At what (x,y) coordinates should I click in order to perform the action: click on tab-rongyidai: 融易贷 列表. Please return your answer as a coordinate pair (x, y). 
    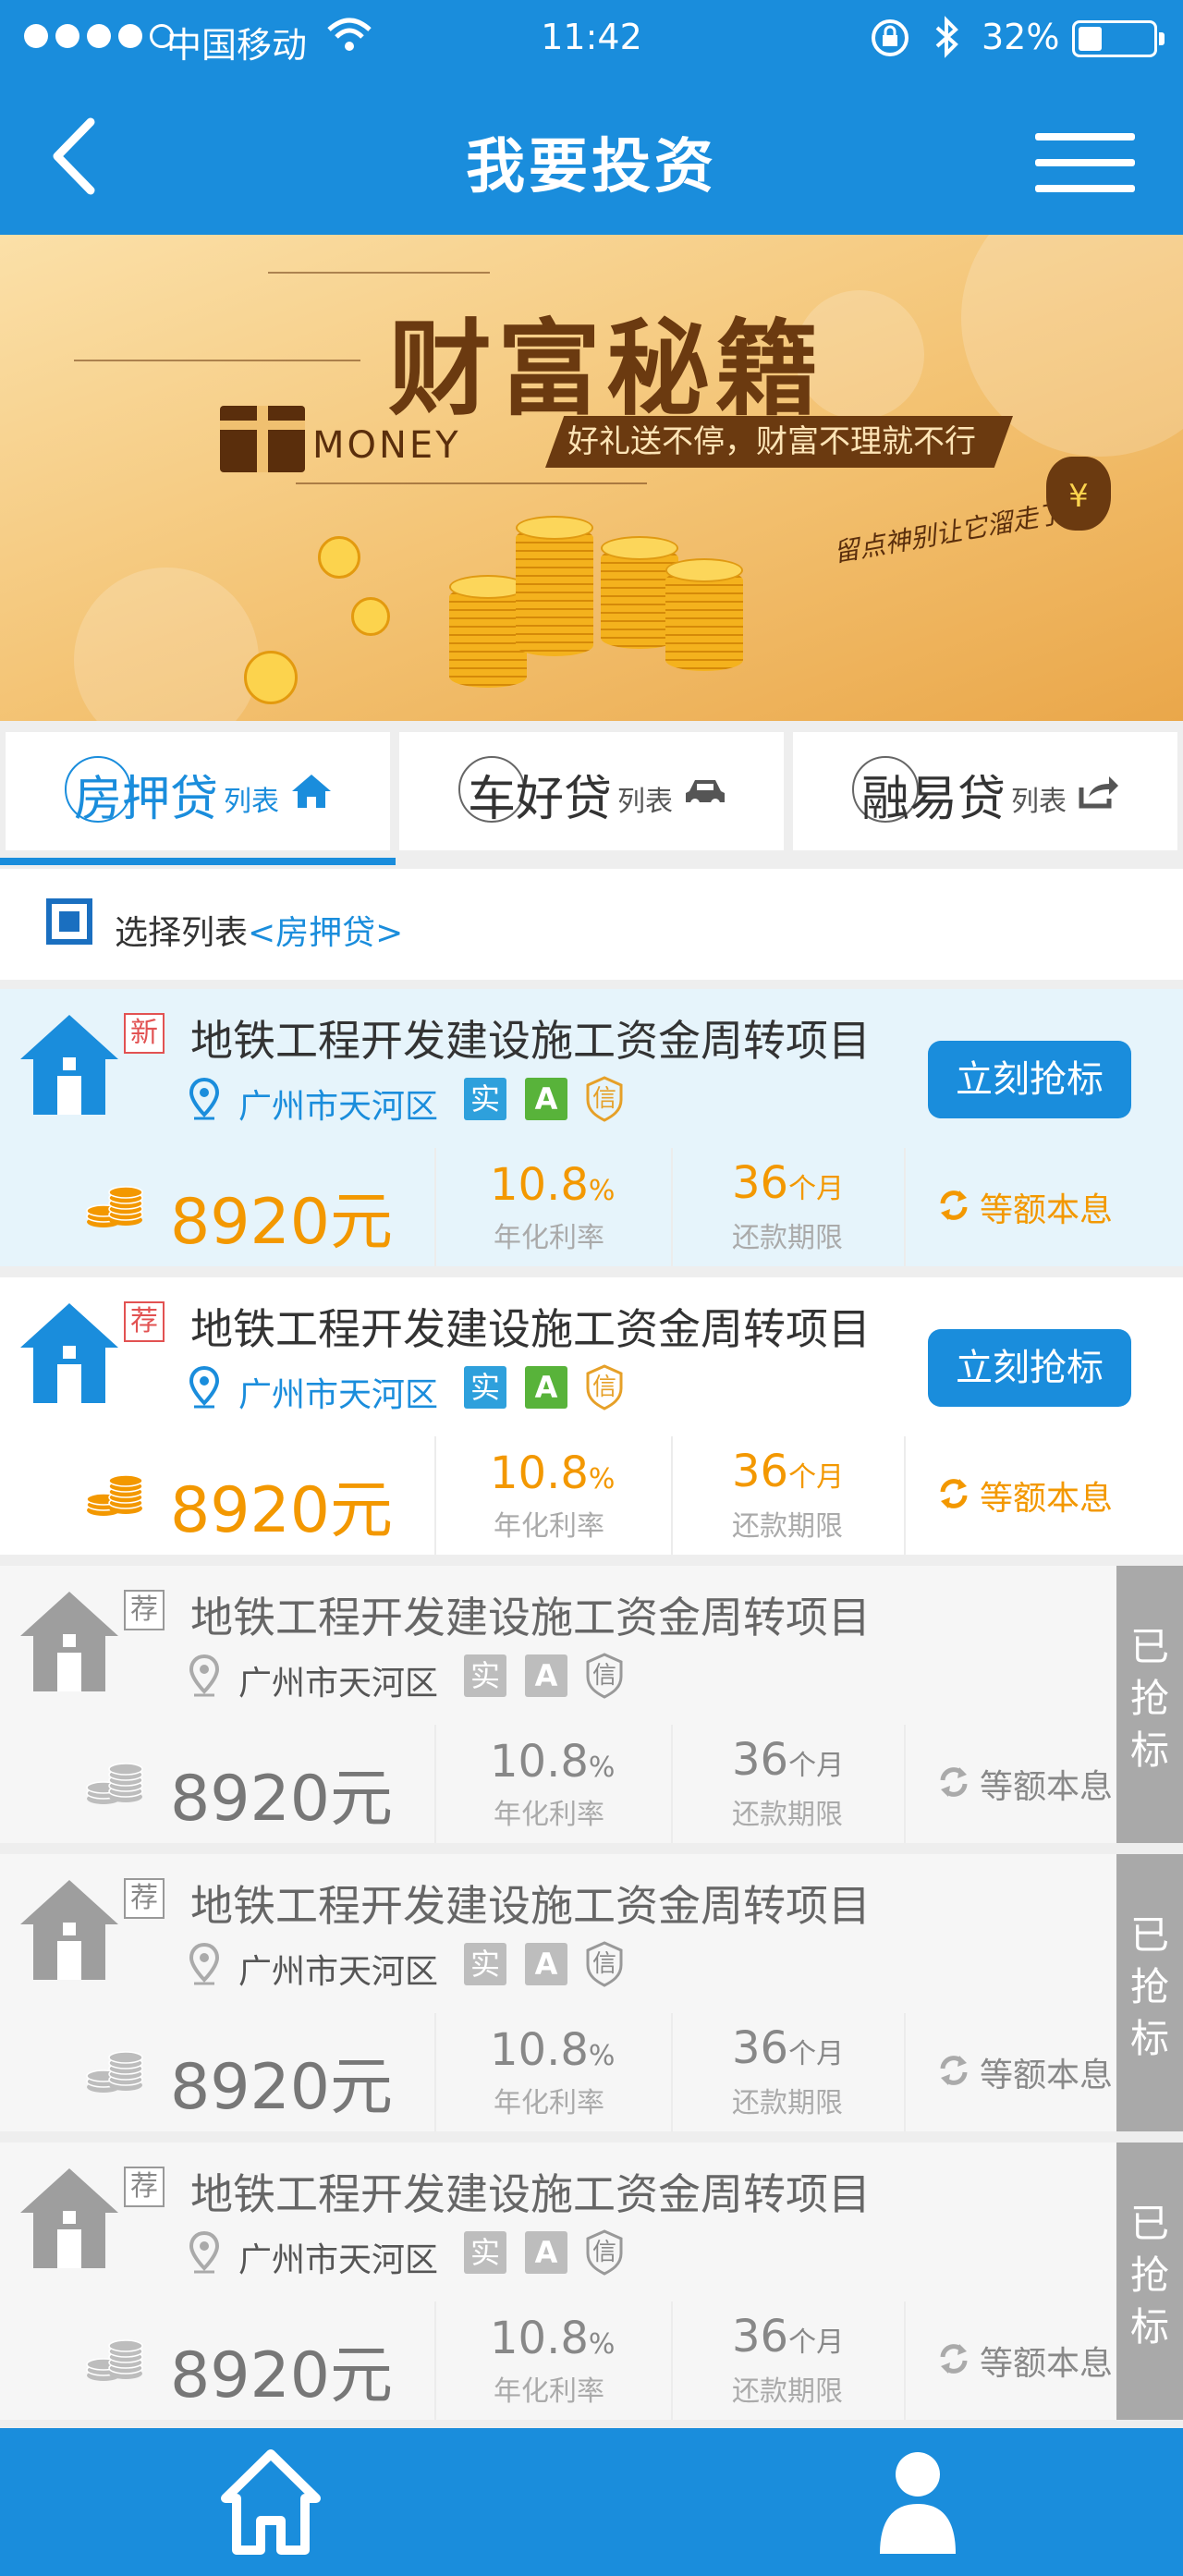
    Looking at the image, I should click on (985, 791).